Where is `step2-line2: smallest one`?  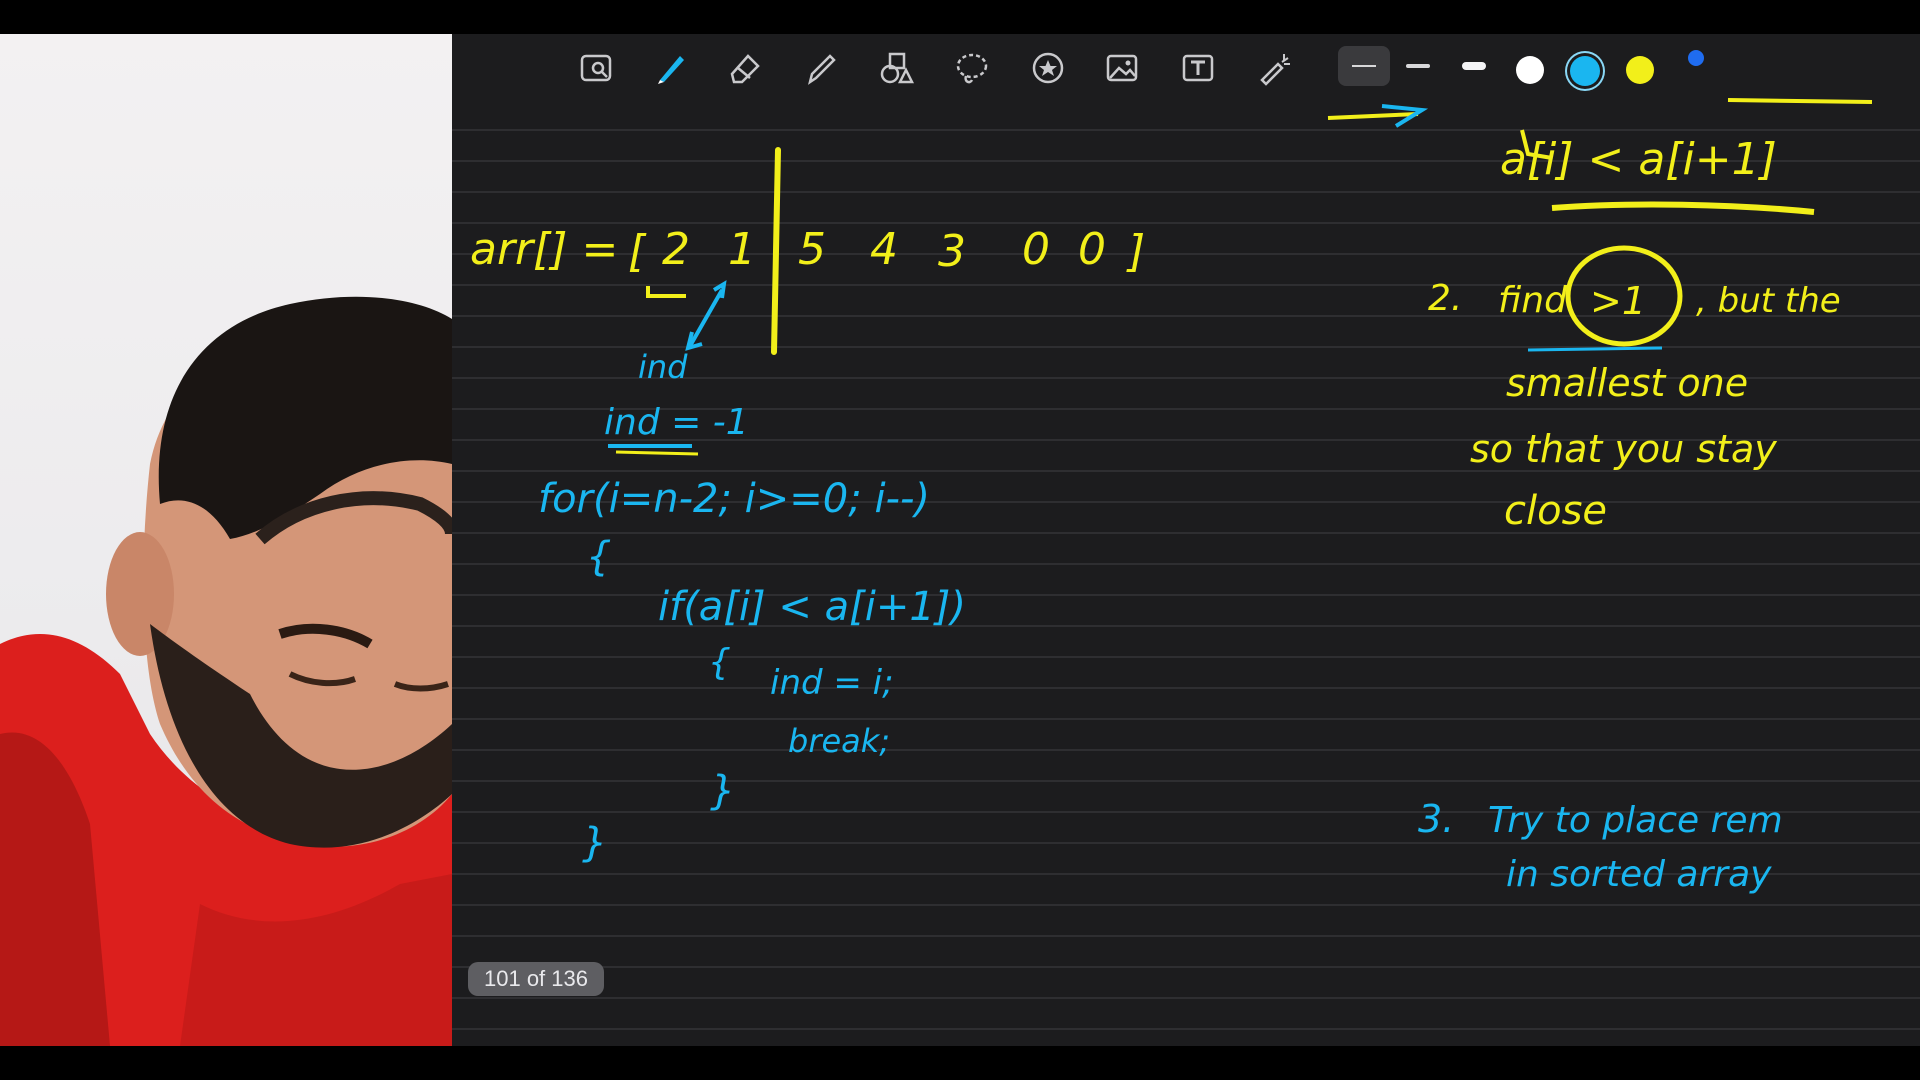 step2-line2: smallest one is located at coordinates (1627, 383).